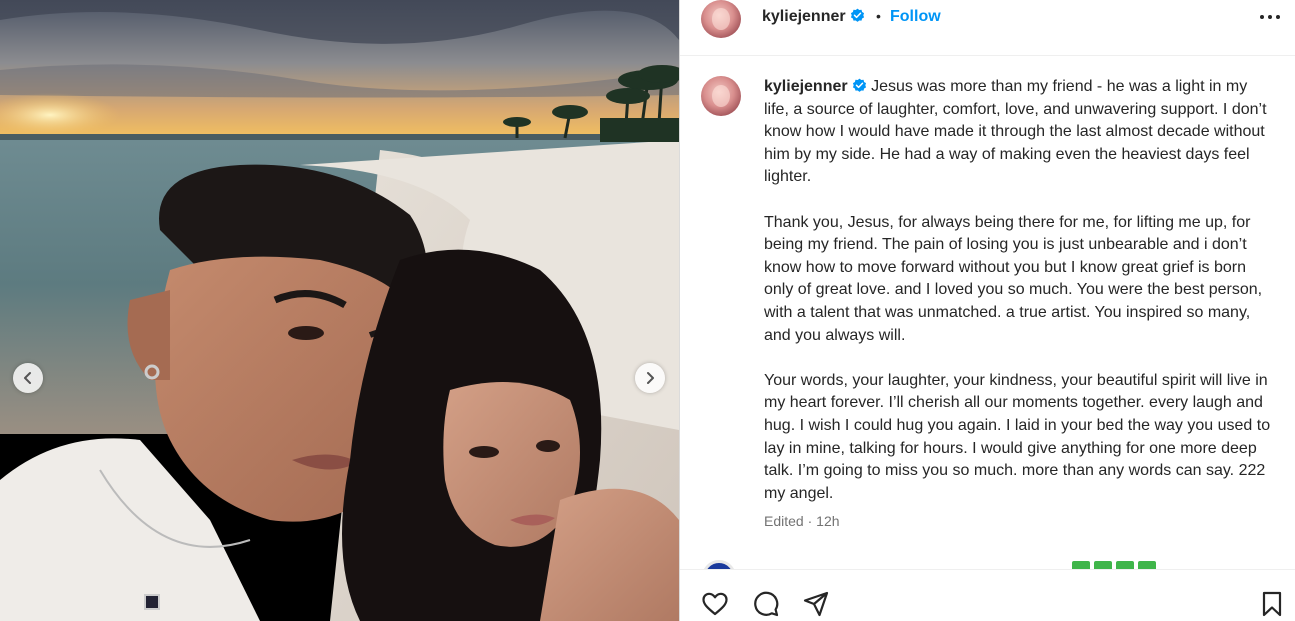 The width and height of the screenshot is (1295, 621). Describe the element at coordinates (766, 604) in the screenshot. I see `comment-icon` at that location.